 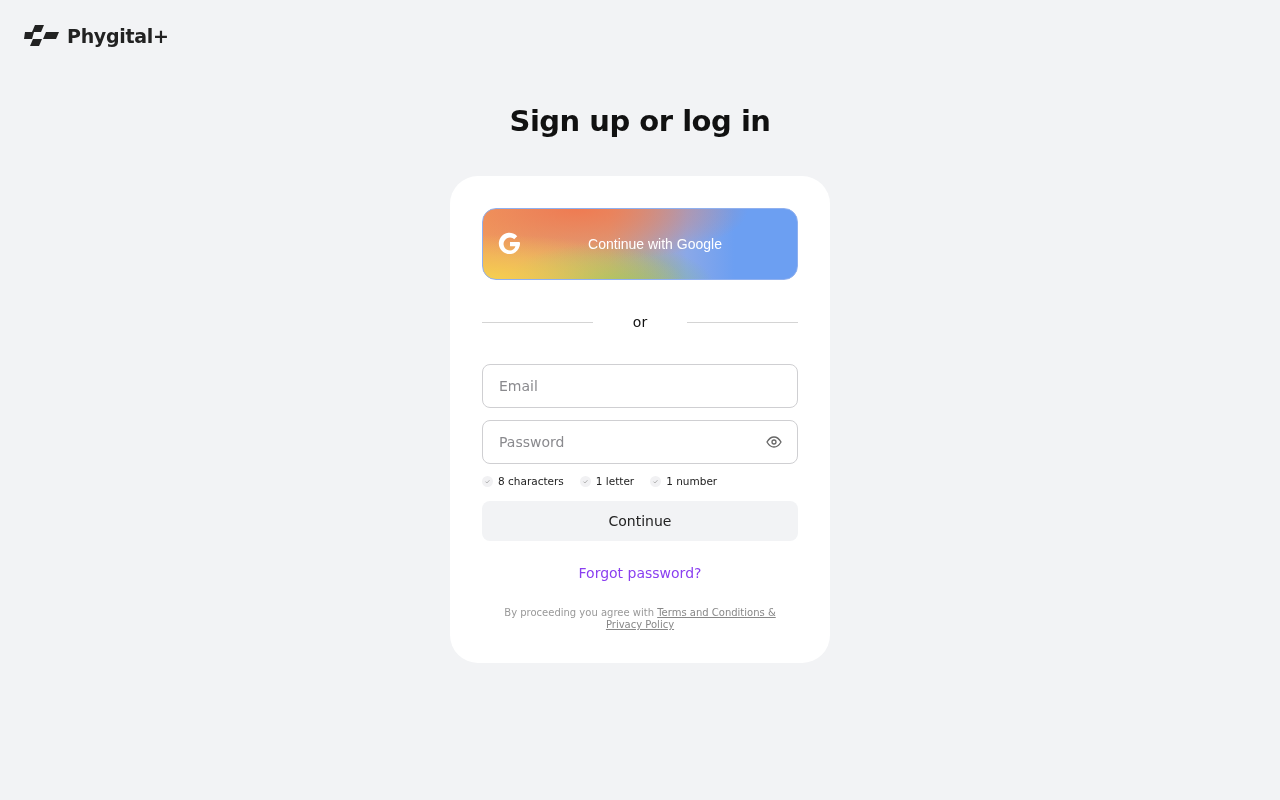 I want to click on google-icon, so click(x=510, y=244).